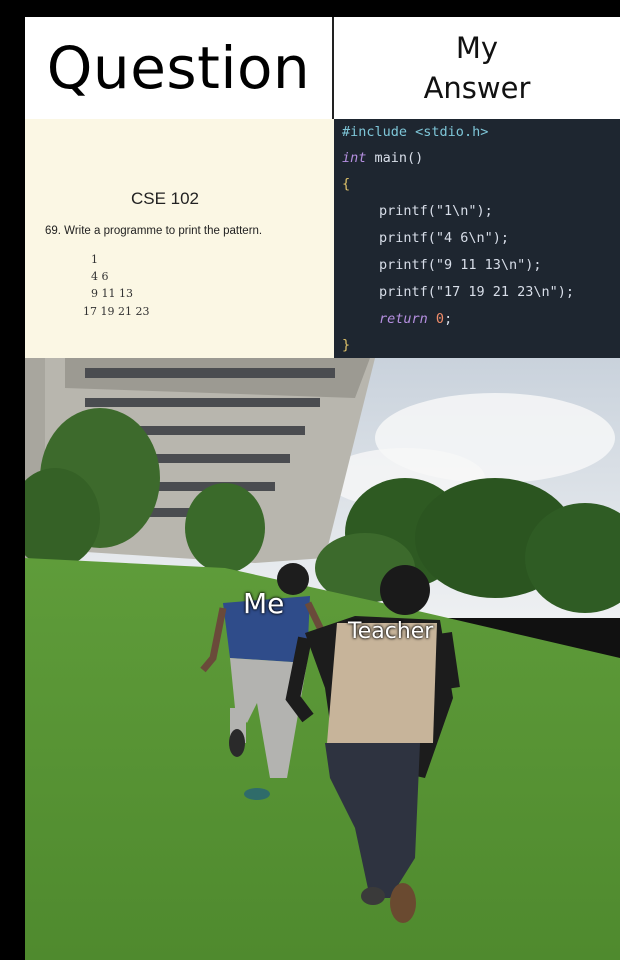 The width and height of the screenshot is (620, 960). I want to click on answer-header: My Answer, so click(477, 68).